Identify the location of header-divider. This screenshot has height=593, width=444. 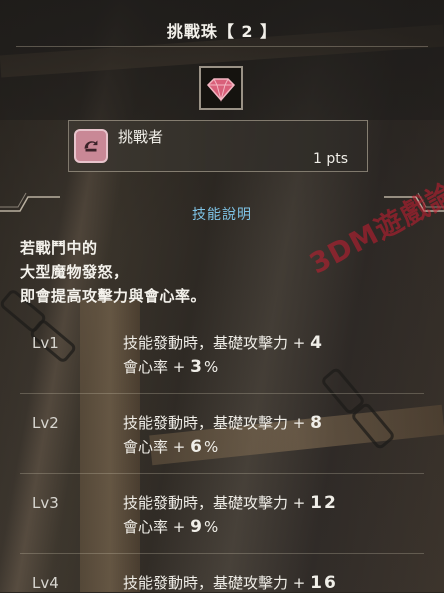
(222, 46).